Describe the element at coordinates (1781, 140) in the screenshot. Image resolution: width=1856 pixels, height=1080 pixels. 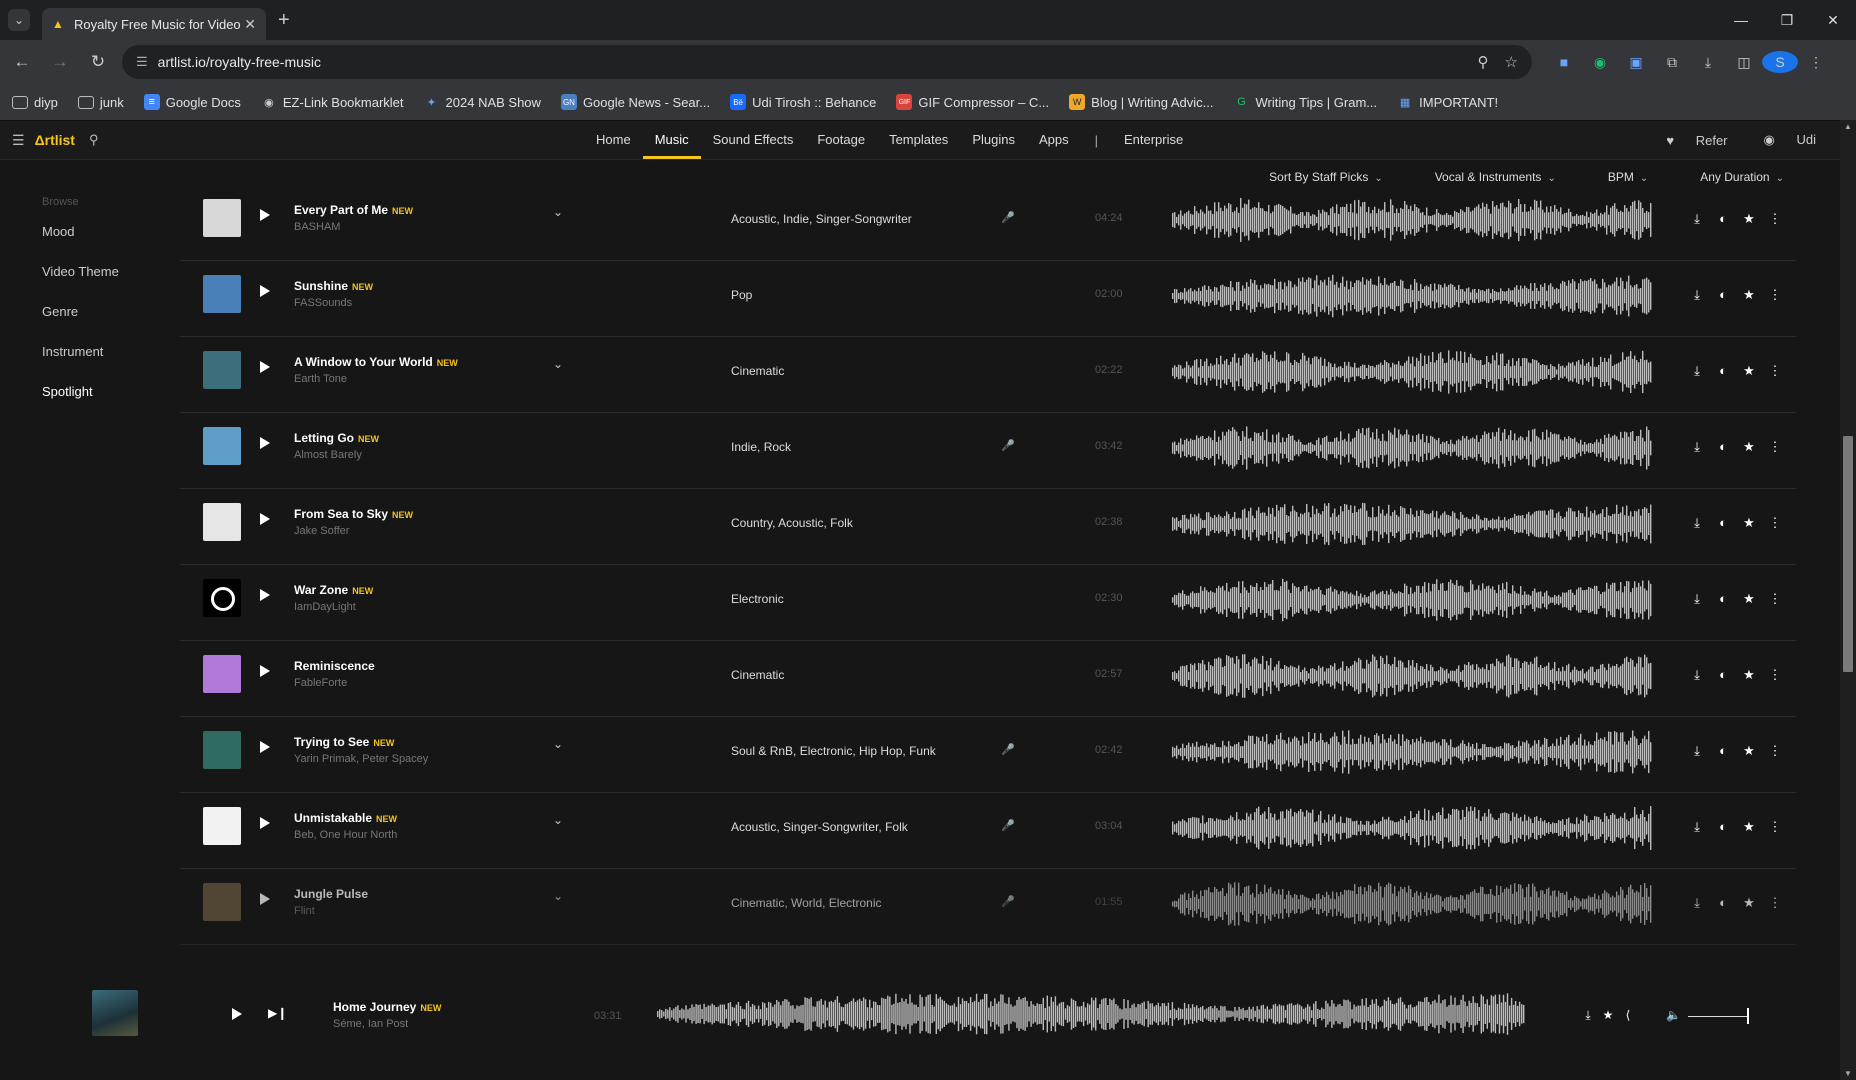
I see `user-menu: ◉ Udi` at that location.